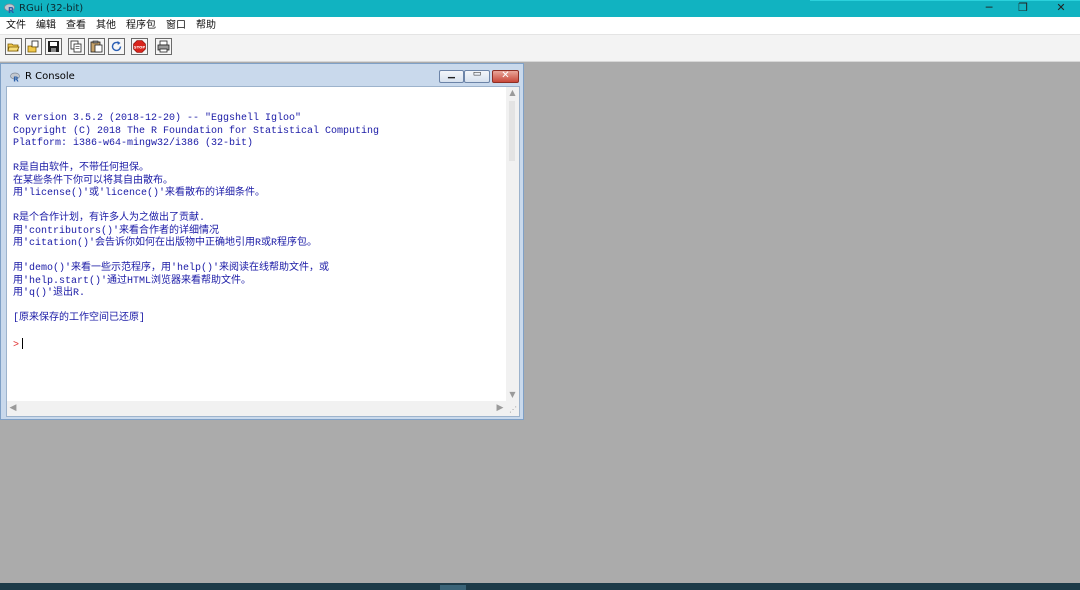  Describe the element at coordinates (106, 25) in the screenshot. I see `menu-misc: 其他` at that location.